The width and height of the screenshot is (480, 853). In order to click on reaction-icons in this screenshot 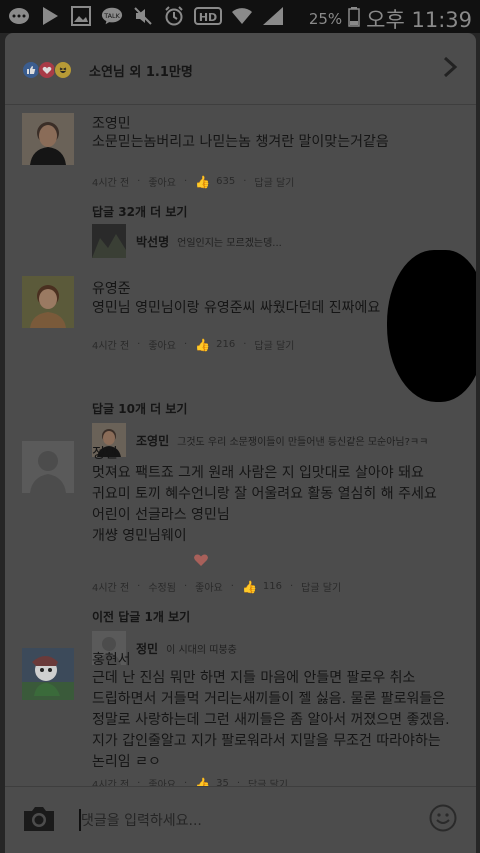, I will do `click(47, 70)`.